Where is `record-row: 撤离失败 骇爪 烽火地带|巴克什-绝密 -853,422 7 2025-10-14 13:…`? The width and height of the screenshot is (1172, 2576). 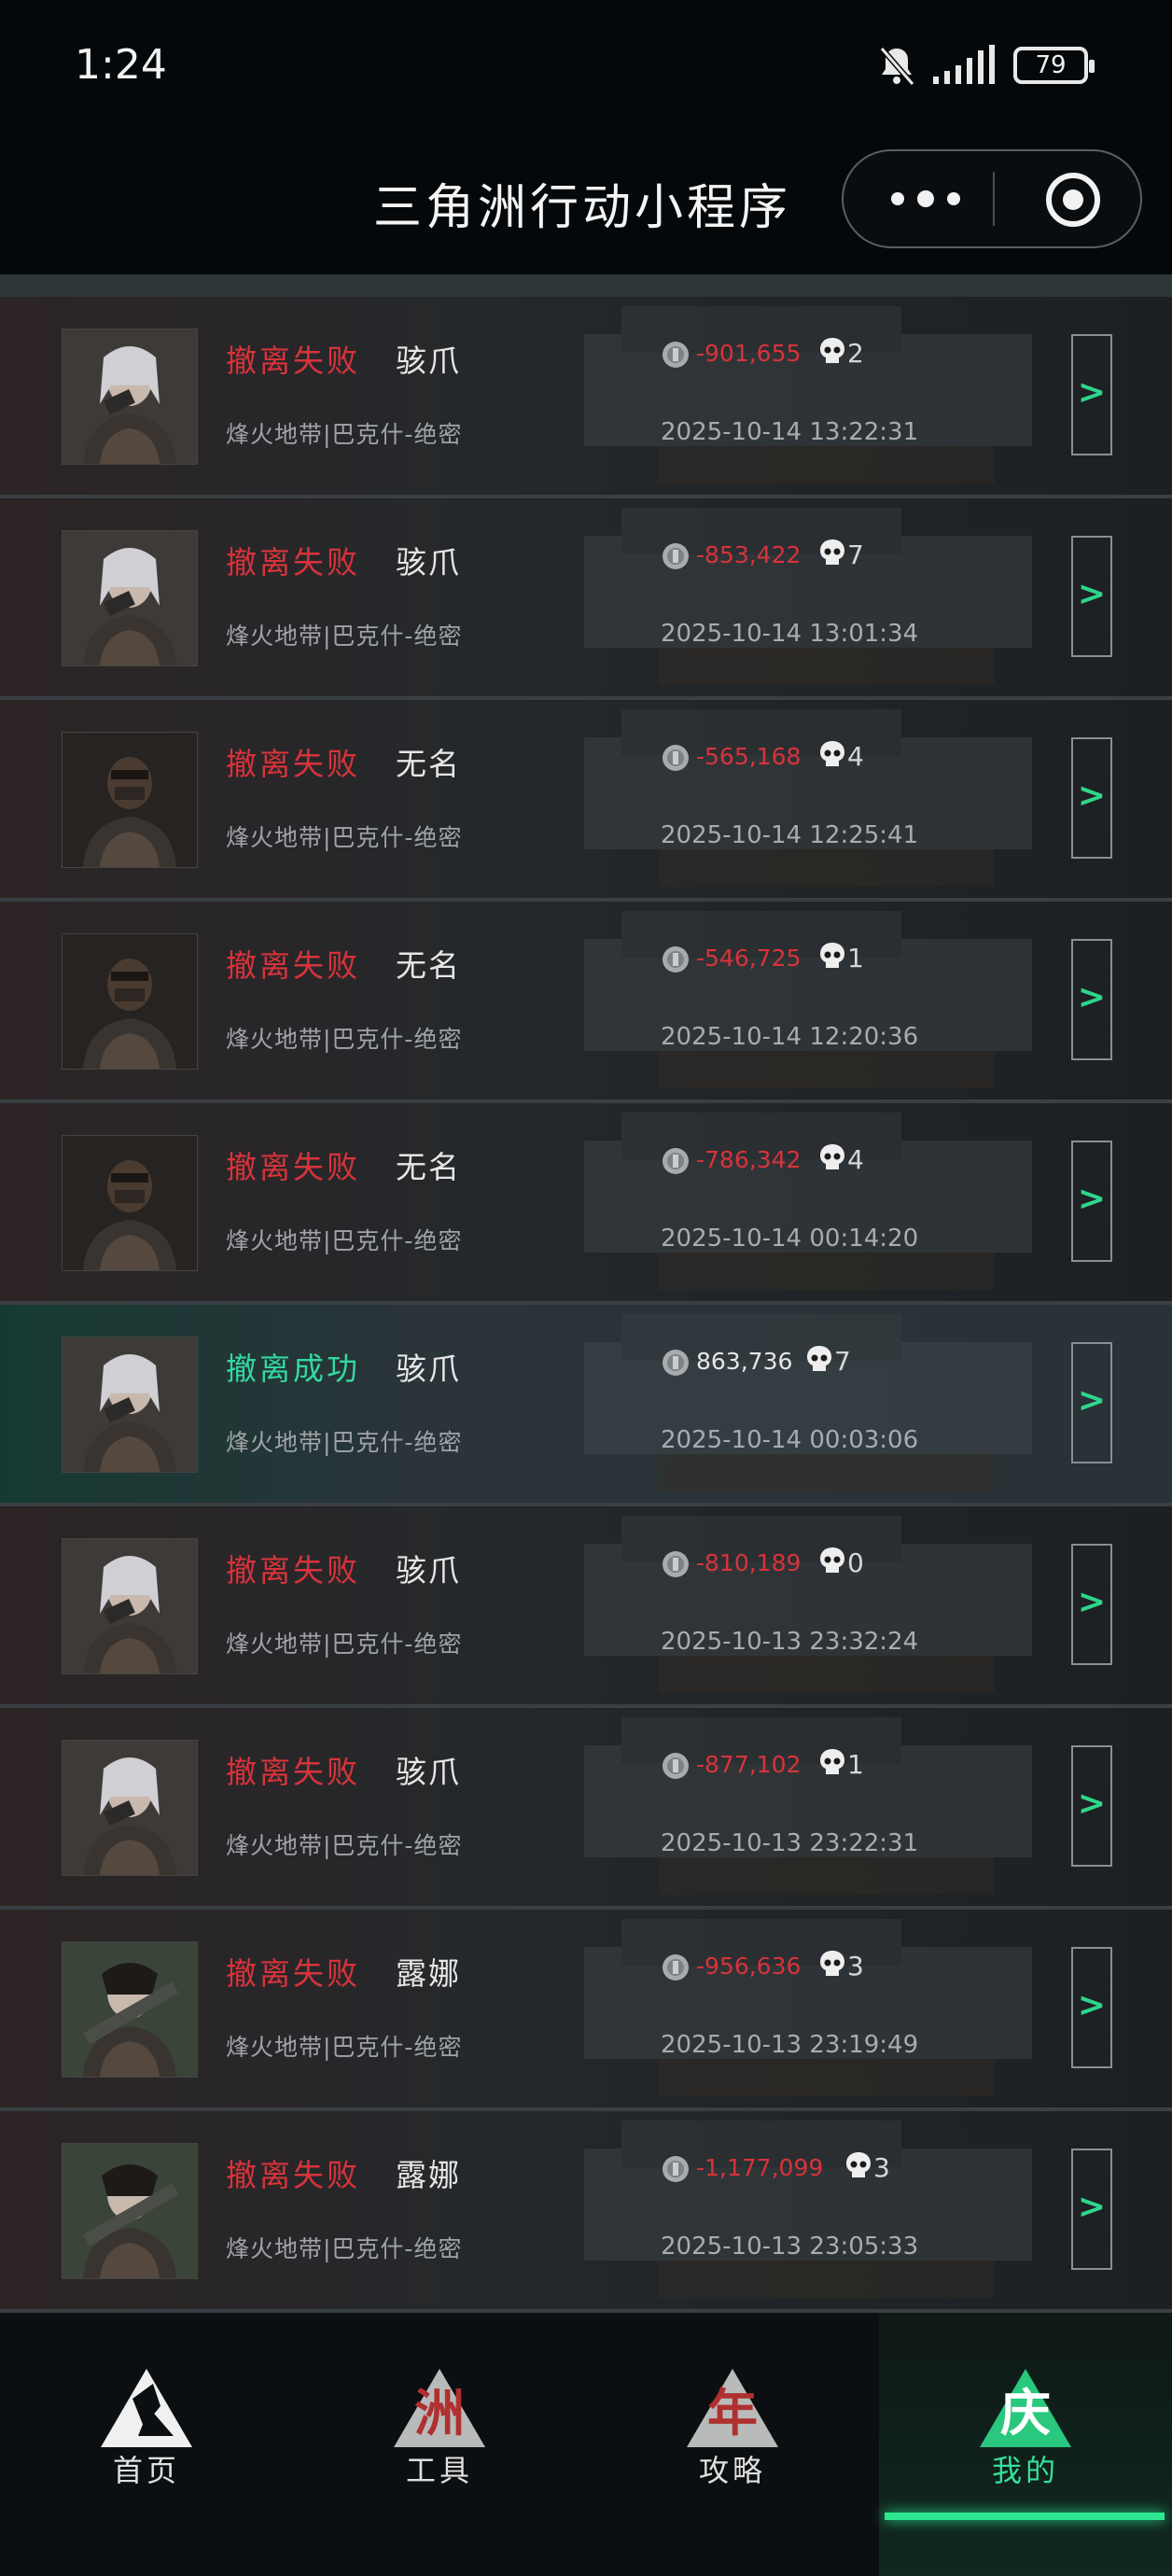
record-row: 撤离失败 骇爪 烽火地带|巴克什-绝密 -853,422 7 2025-10-14 13:… is located at coordinates (586, 599).